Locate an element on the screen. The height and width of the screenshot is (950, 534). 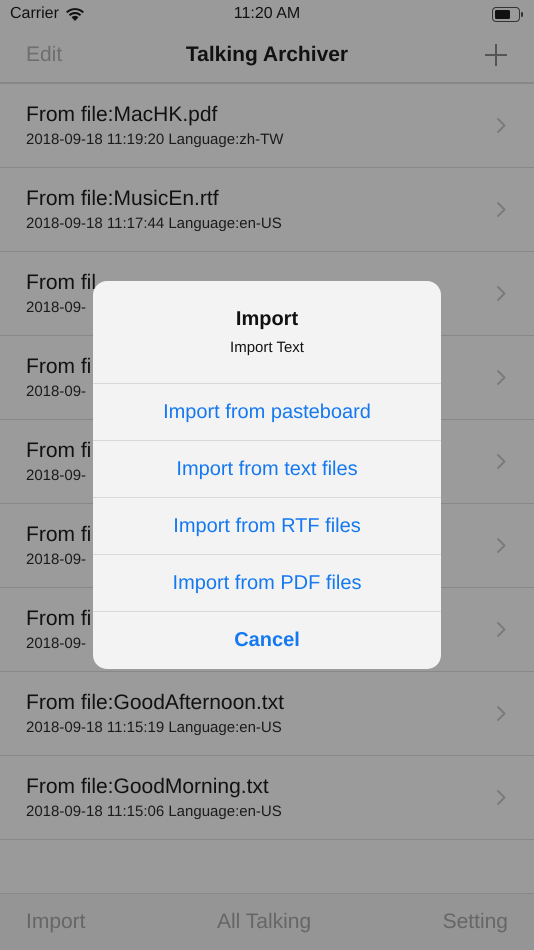
clock-time: 11:20 AM is located at coordinates (267, 14).